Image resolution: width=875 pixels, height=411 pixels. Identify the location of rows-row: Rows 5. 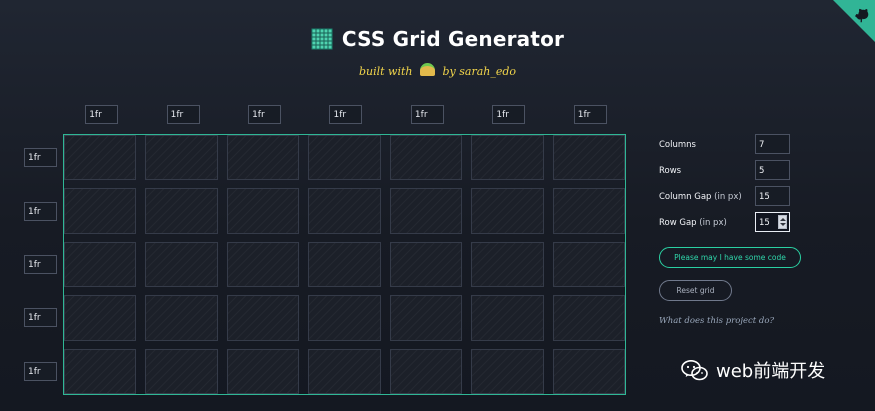
(744, 173).